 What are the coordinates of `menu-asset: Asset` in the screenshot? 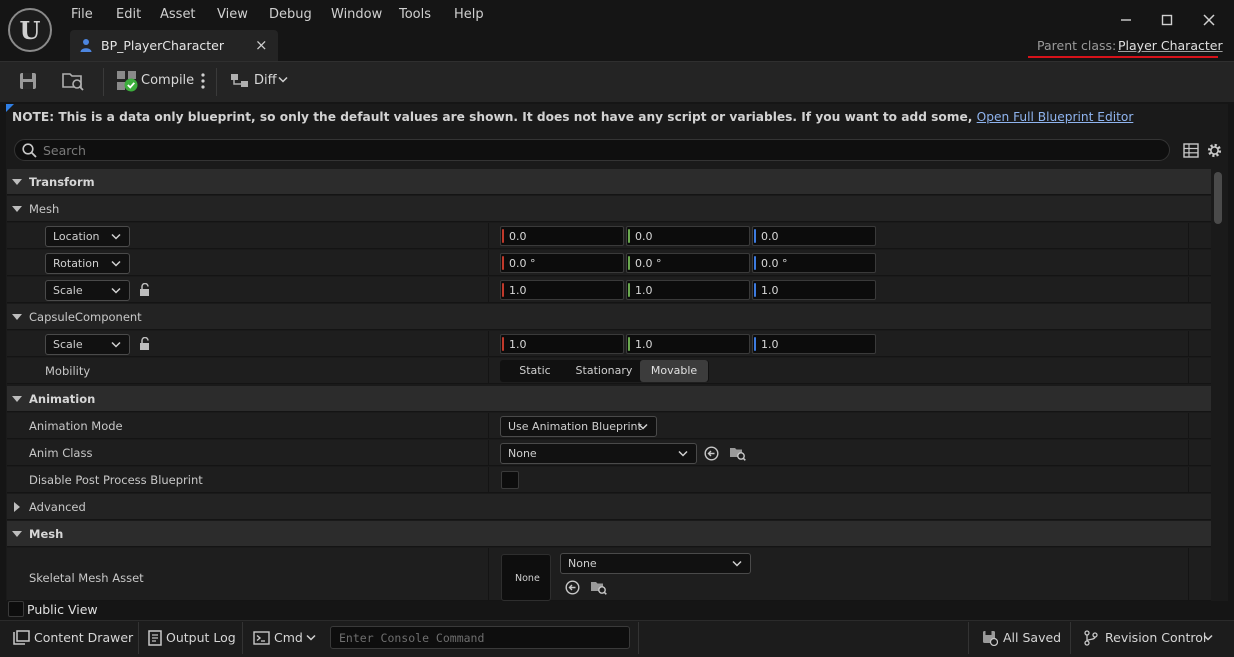 It's located at (178, 14).